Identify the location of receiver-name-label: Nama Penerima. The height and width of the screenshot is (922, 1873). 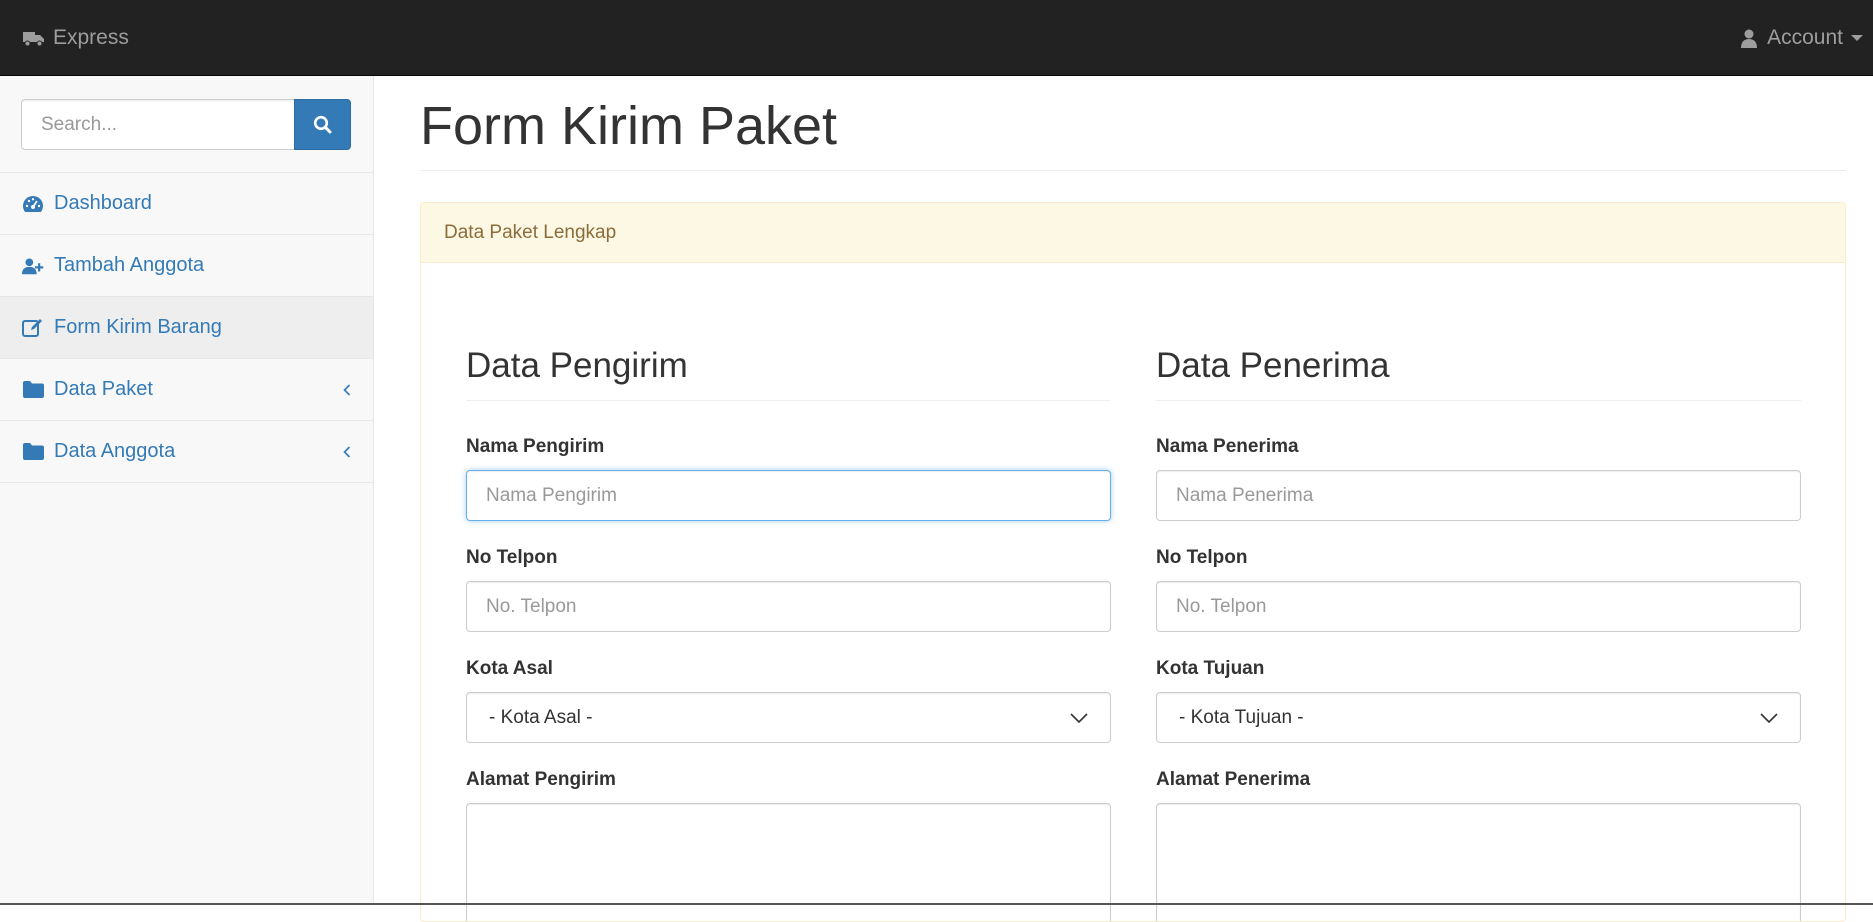
(1227, 446).